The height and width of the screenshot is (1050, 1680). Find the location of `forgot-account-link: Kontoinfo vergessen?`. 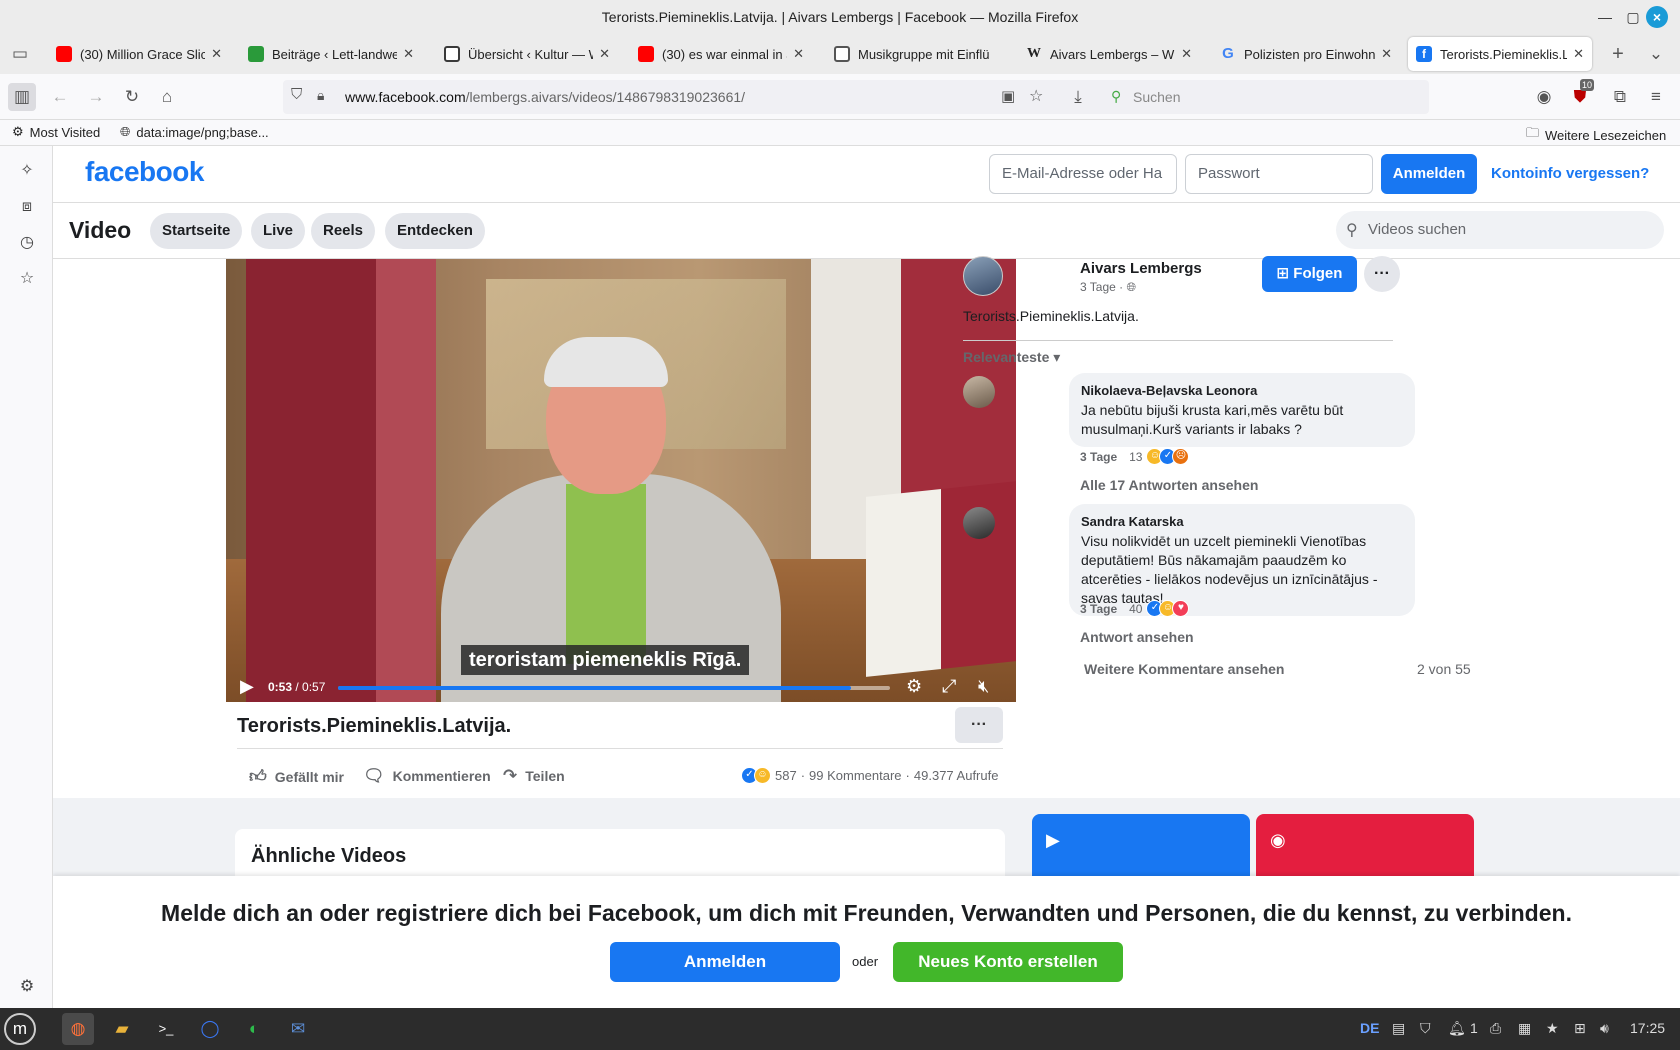

forgot-account-link: Kontoinfo vergessen? is located at coordinates (1570, 173).